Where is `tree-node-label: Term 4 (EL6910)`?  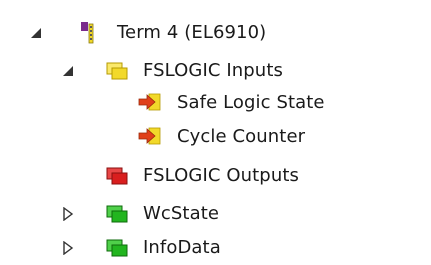 tree-node-label: Term 4 (EL6910) is located at coordinates (192, 32).